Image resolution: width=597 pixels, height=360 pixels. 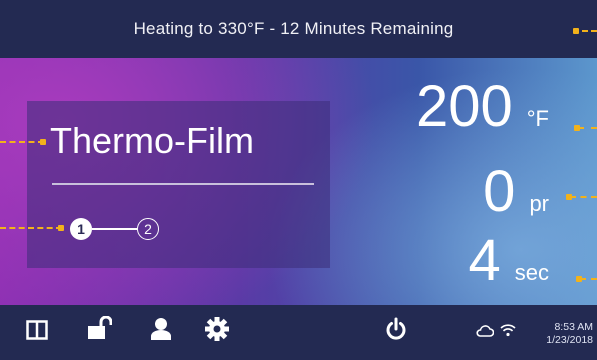 What do you see at coordinates (81, 229) in the screenshot?
I see `step-1-indicator: 1` at bounding box center [81, 229].